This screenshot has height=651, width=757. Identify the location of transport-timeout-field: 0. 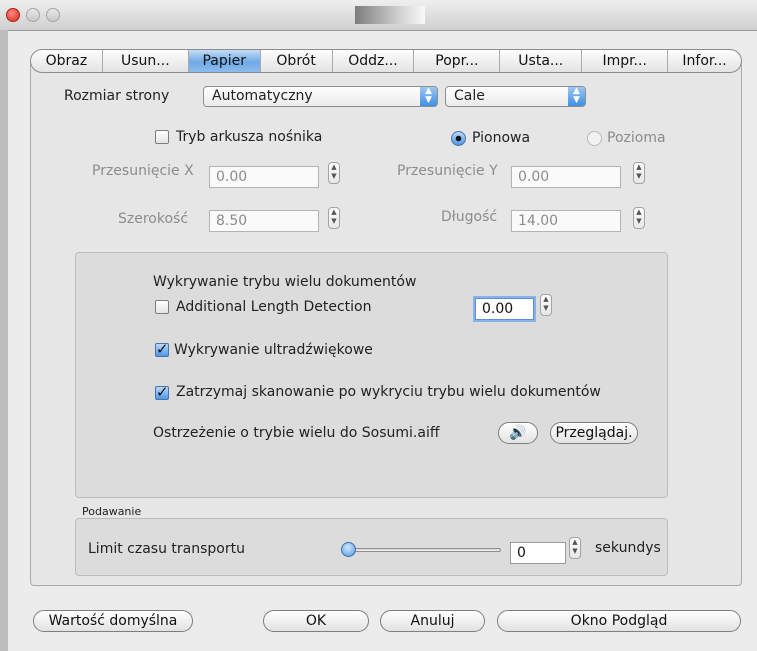
(538, 553).